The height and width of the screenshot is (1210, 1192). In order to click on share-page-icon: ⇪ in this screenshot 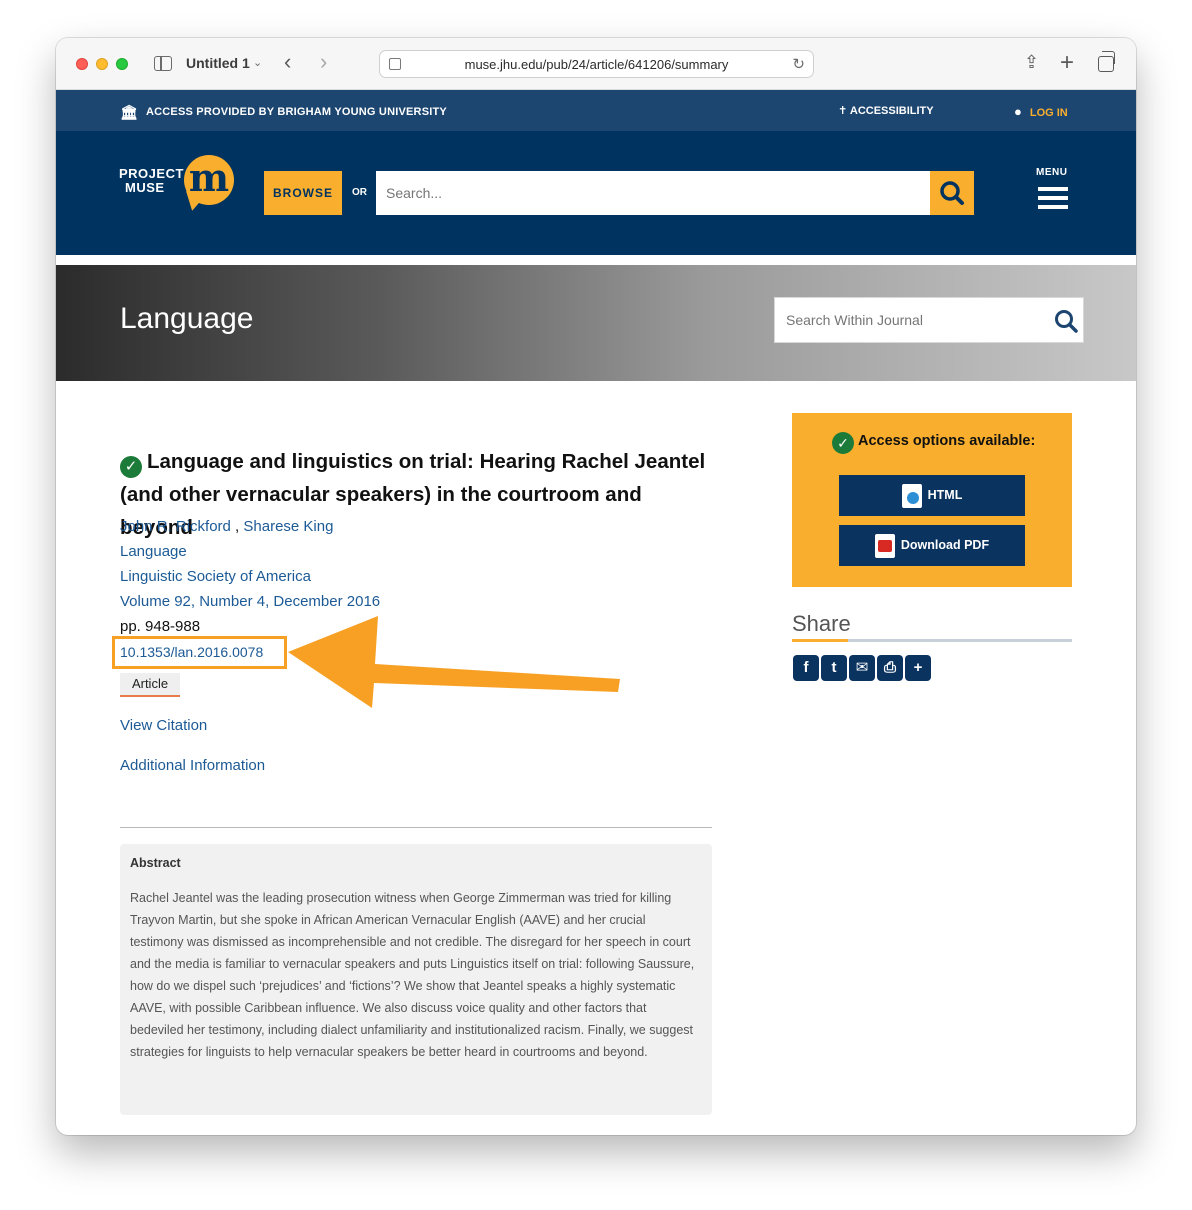, I will do `click(1031, 62)`.